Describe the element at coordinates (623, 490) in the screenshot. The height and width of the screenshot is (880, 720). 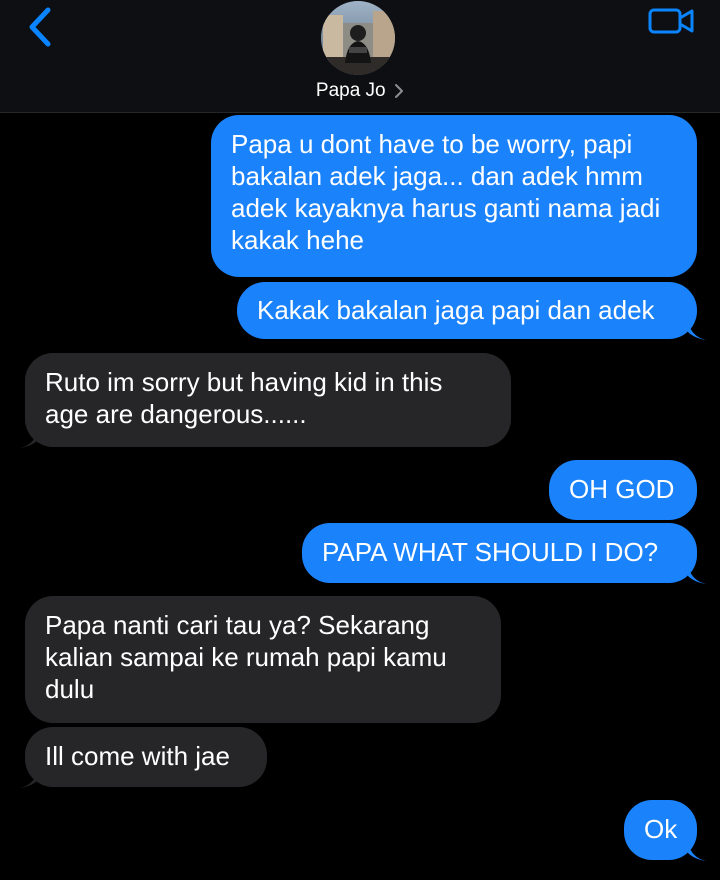
I see `outgoing-message: OH GOD` at that location.